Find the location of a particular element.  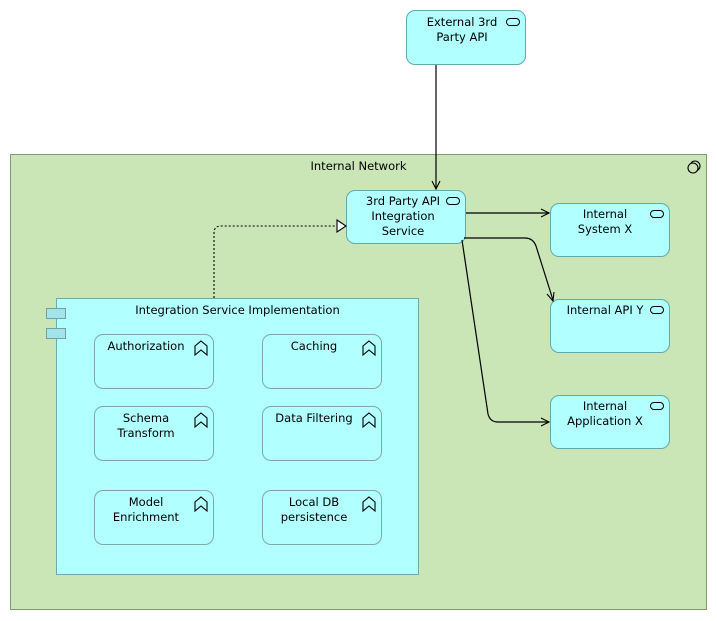

function-label: Schema Transform is located at coordinates (146, 425).